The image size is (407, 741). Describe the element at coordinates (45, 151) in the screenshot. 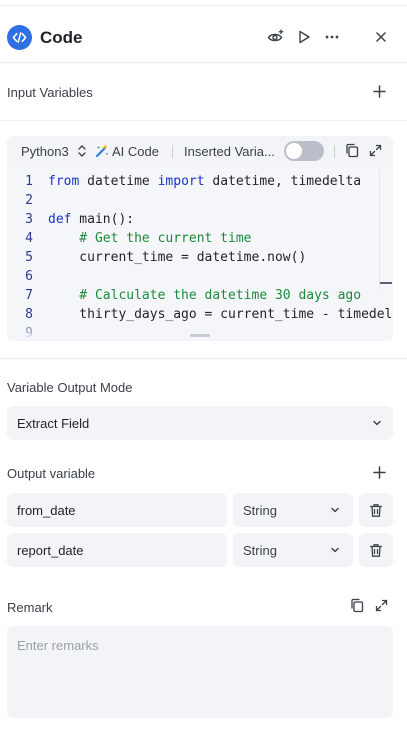

I see `language-select: Python3` at that location.